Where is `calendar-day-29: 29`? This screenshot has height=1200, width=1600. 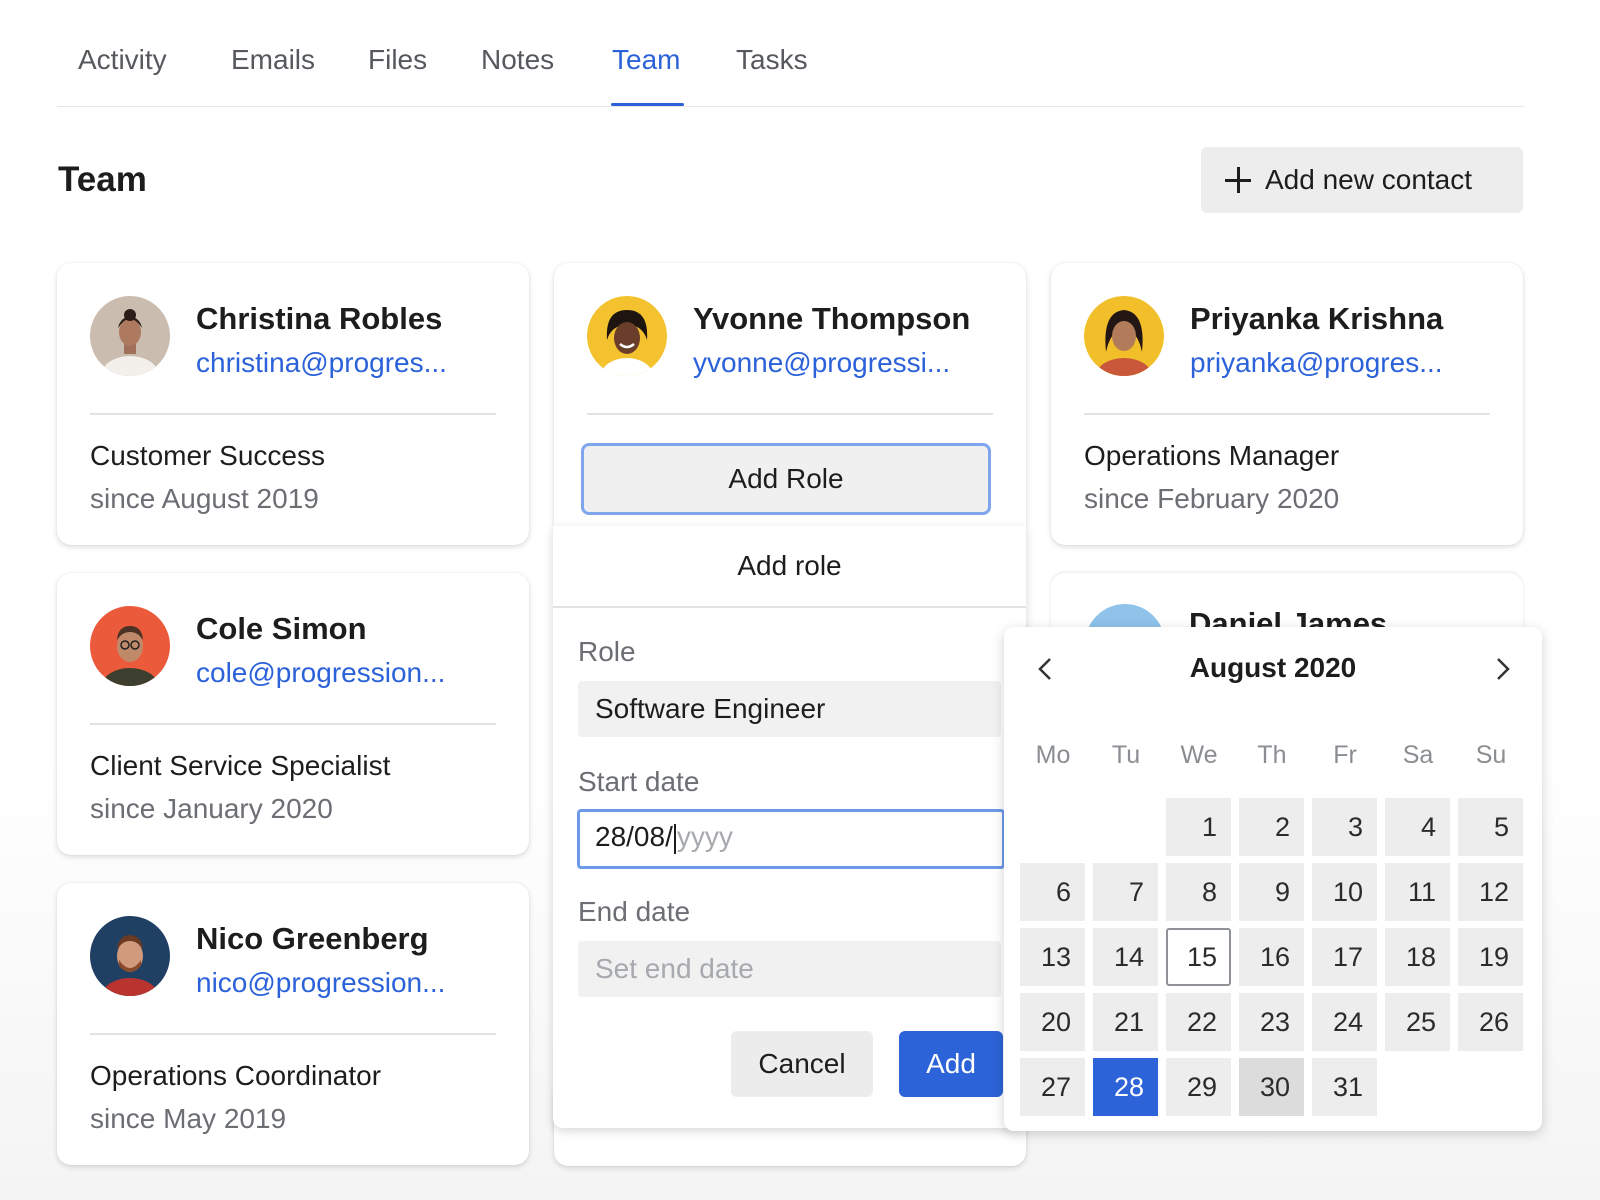
calendar-day-29: 29 is located at coordinates (1198, 1087).